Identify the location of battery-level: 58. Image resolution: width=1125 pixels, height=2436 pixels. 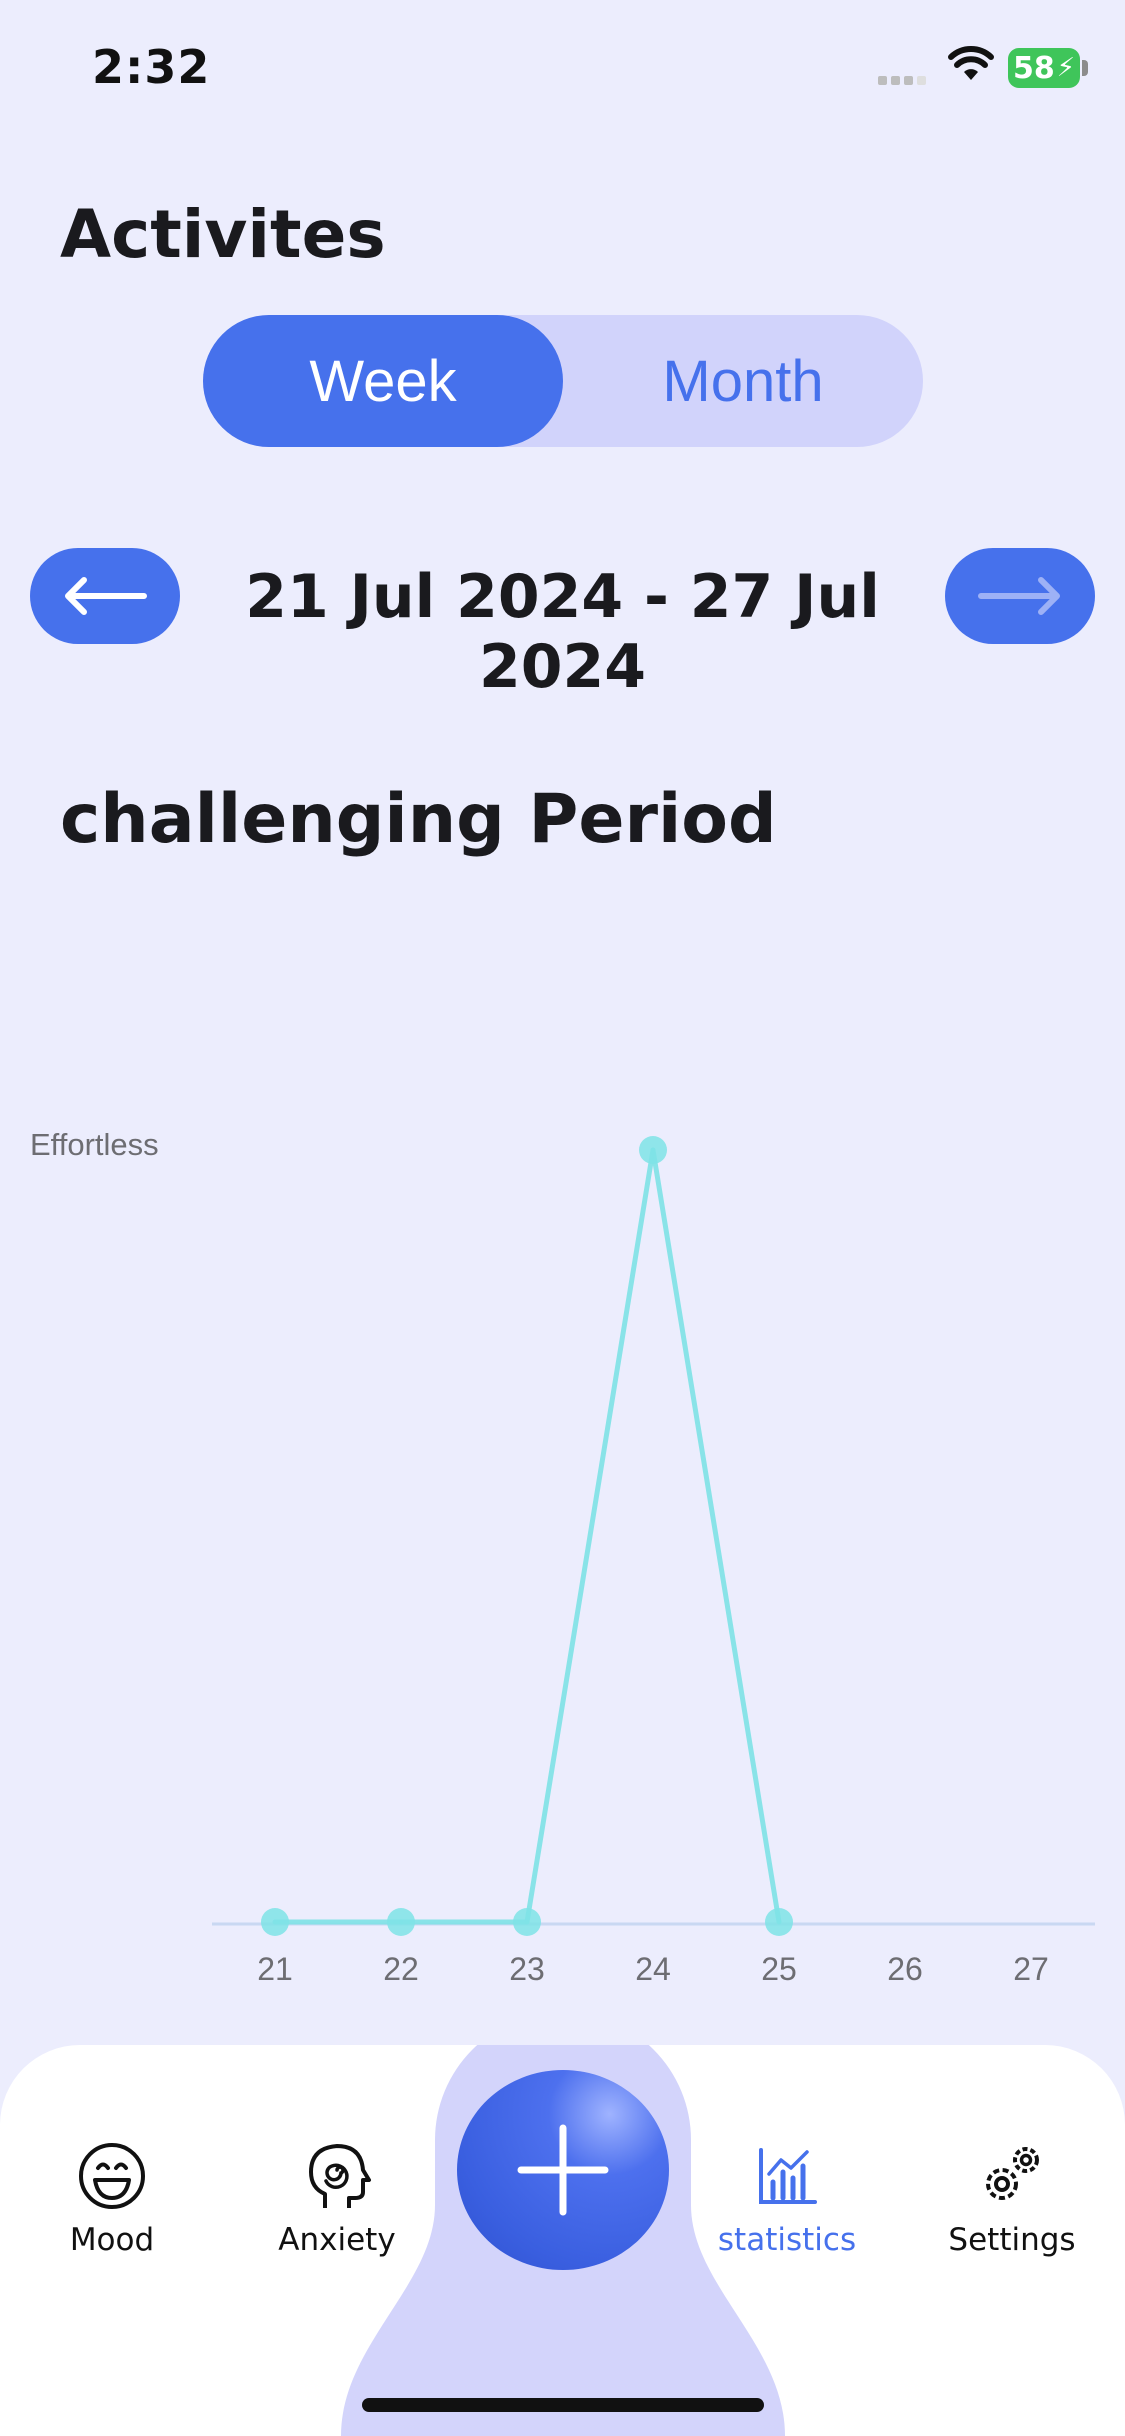
(1033, 68).